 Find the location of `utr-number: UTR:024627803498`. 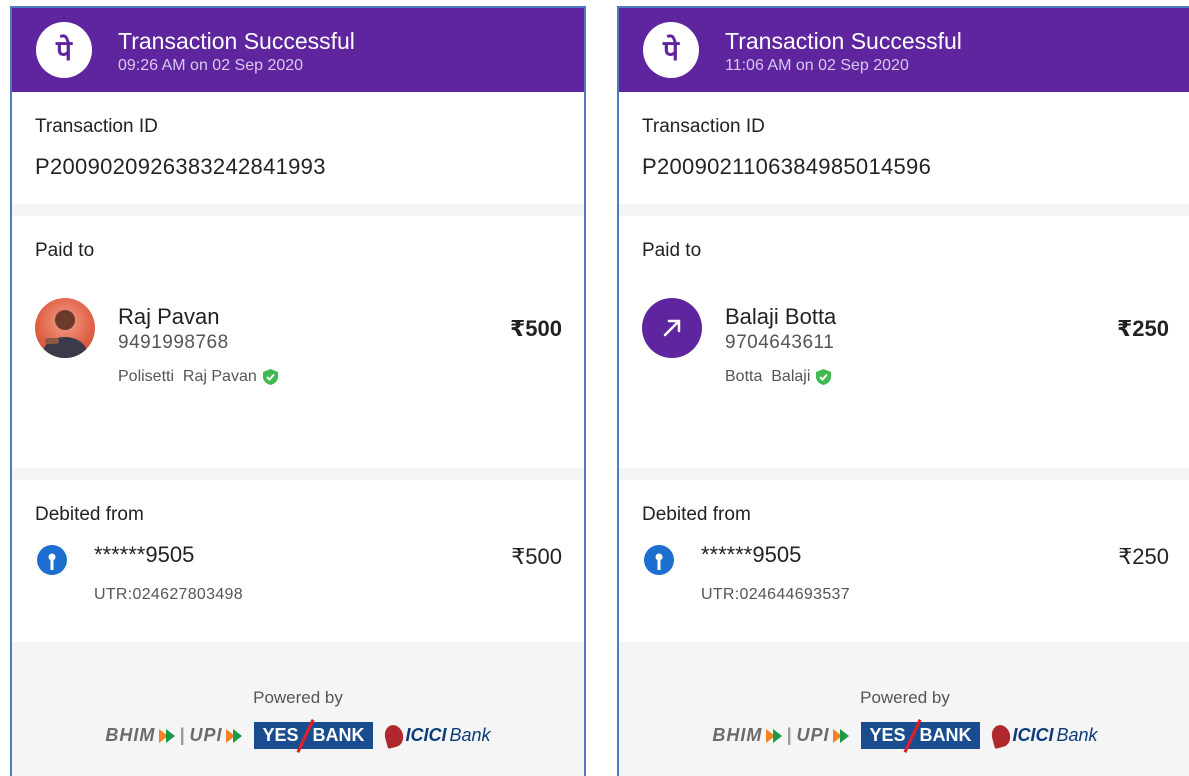

utr-number: UTR:024627803498 is located at coordinates (168, 595).